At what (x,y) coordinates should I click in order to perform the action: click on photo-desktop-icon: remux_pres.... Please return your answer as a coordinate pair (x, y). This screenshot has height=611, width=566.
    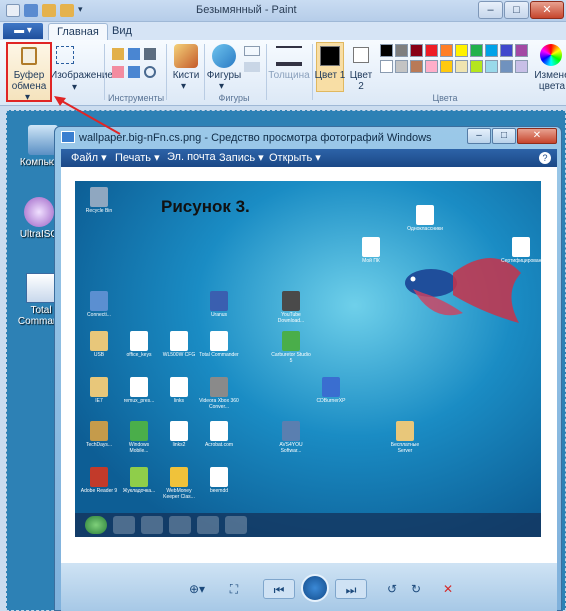
    Looking at the image, I should click on (139, 390).